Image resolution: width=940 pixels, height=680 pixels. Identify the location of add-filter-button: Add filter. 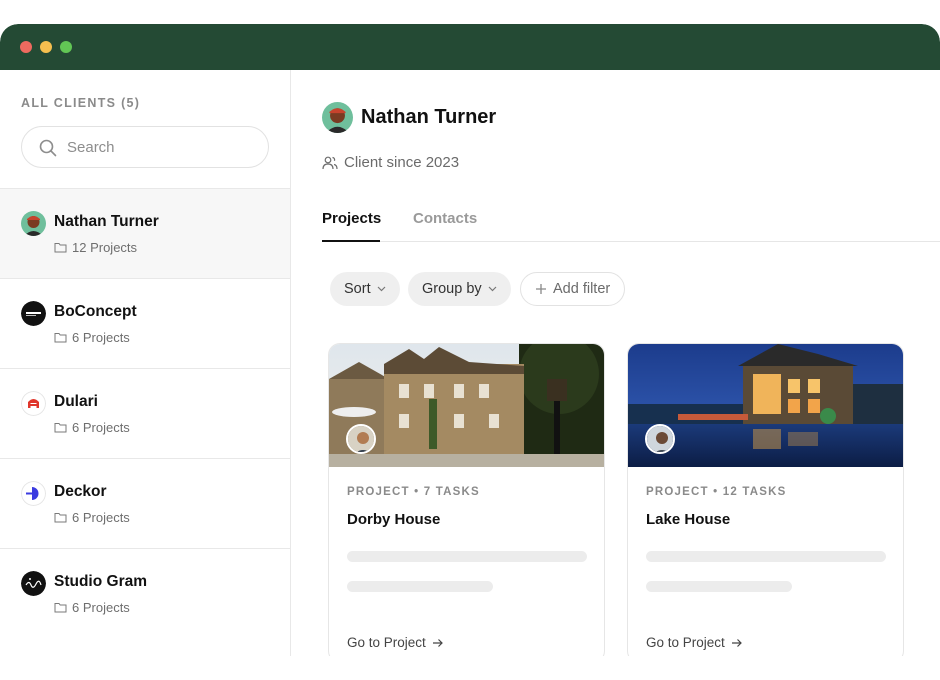
(573, 289).